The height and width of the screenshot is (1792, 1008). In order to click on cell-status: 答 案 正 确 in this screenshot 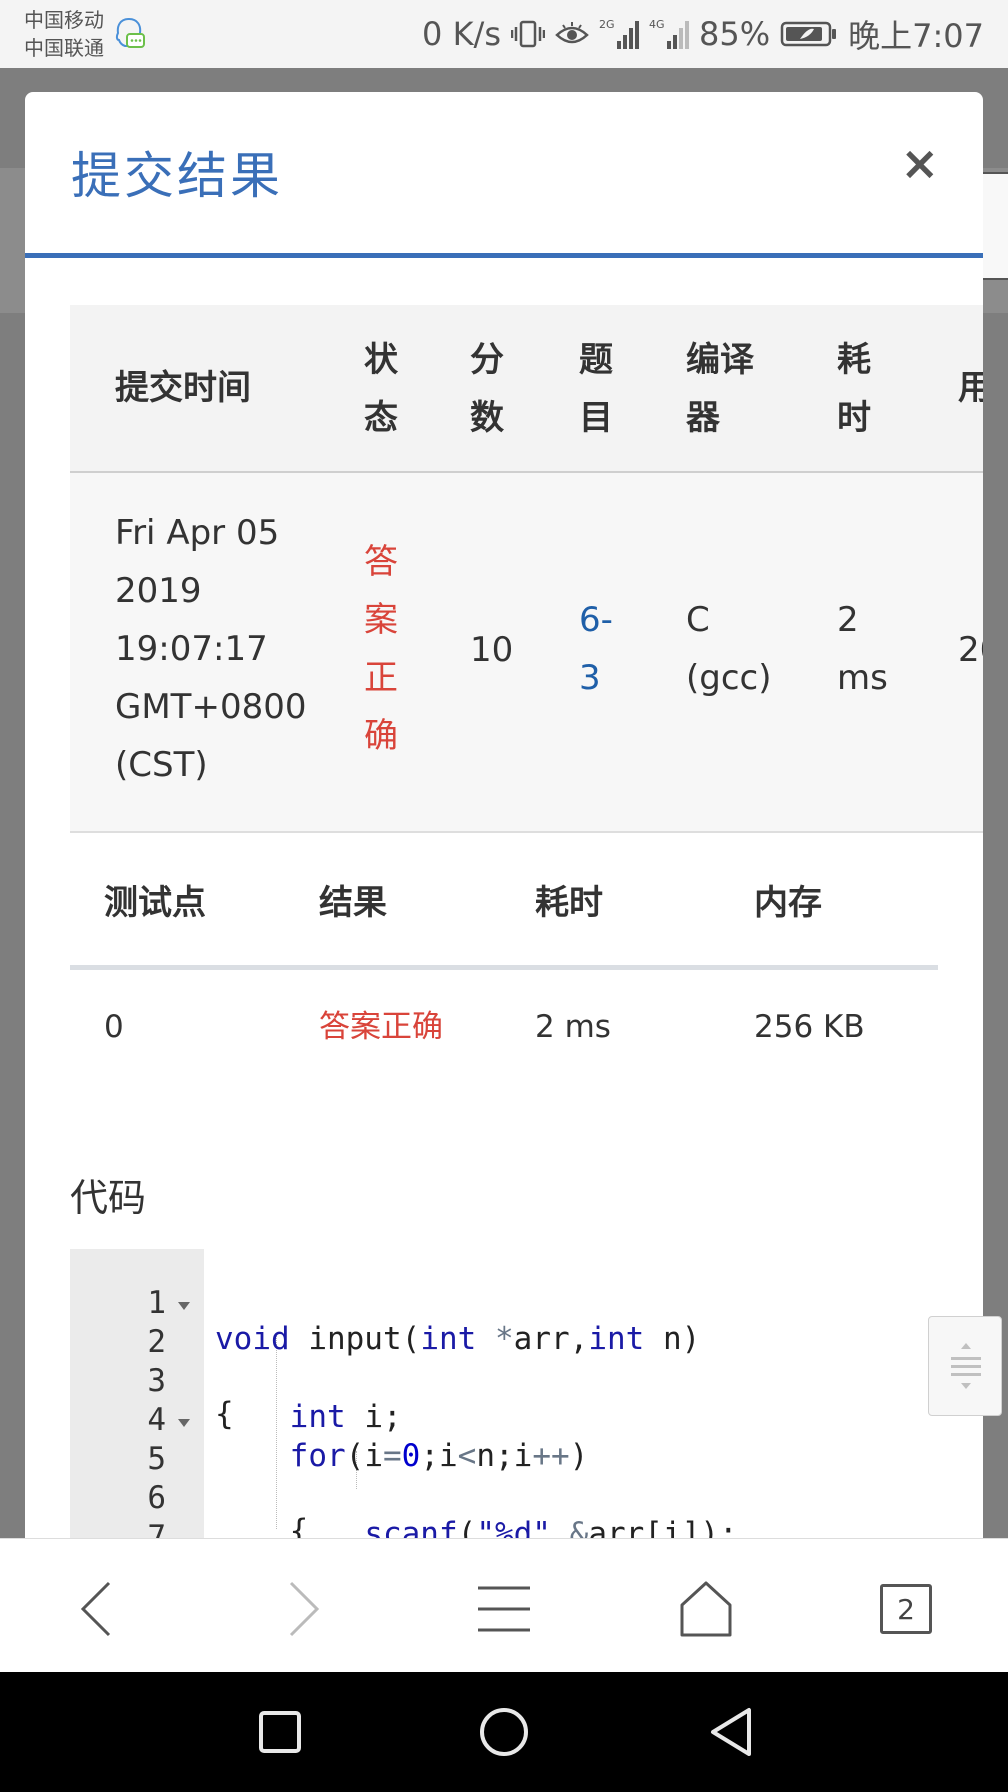, I will do `click(381, 649)`.